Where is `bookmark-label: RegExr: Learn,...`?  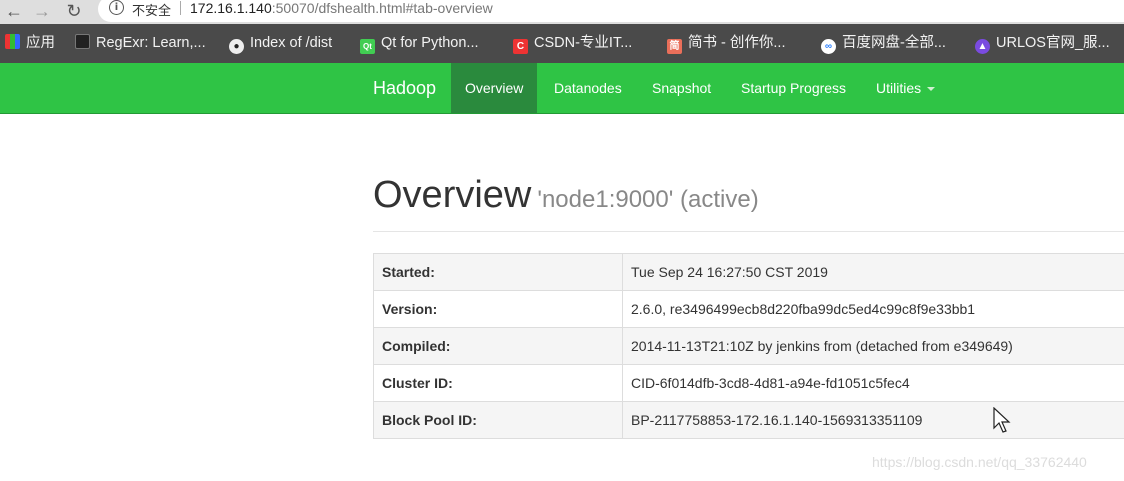 bookmark-label: RegExr: Learn,... is located at coordinates (151, 43).